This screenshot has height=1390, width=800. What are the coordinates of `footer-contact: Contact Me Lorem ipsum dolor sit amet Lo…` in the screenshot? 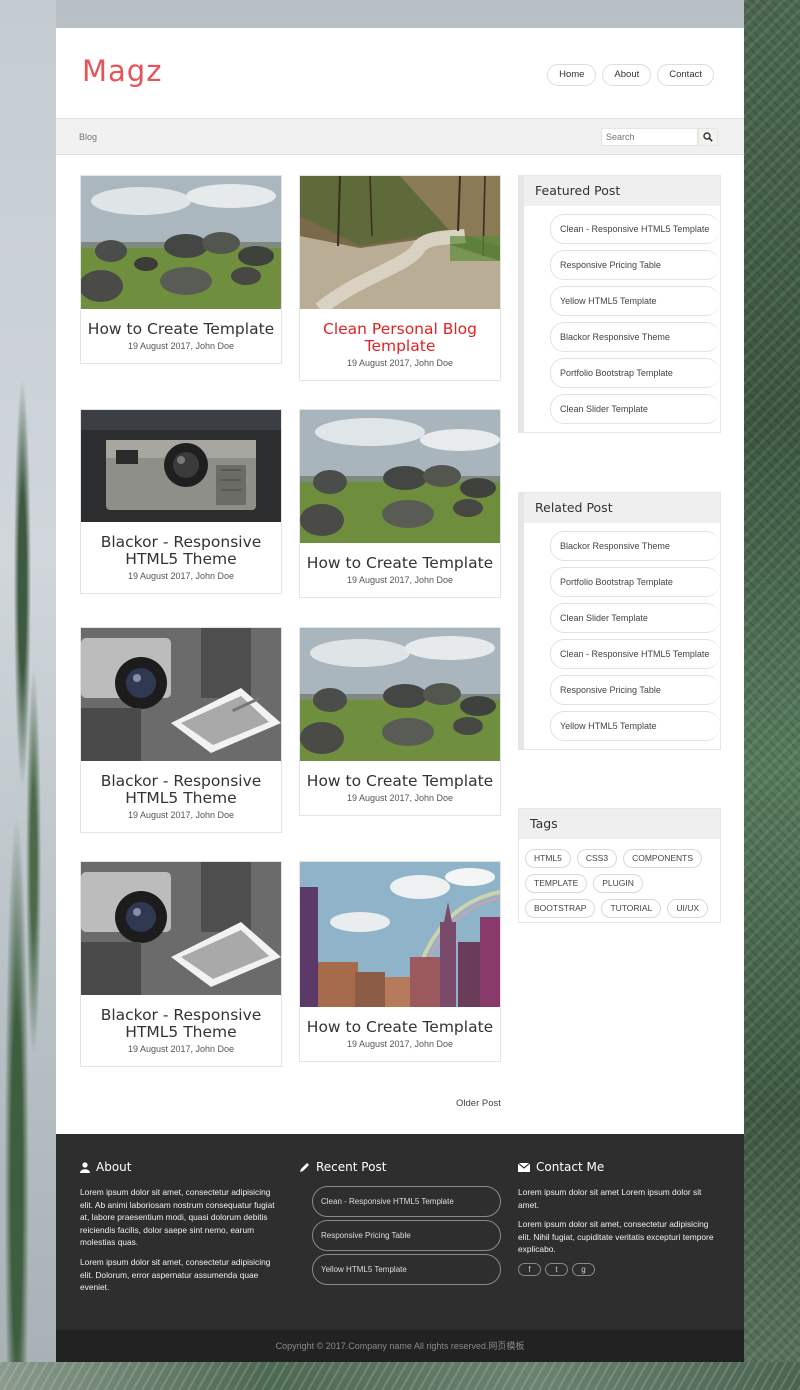 It's located at (619, 1218).